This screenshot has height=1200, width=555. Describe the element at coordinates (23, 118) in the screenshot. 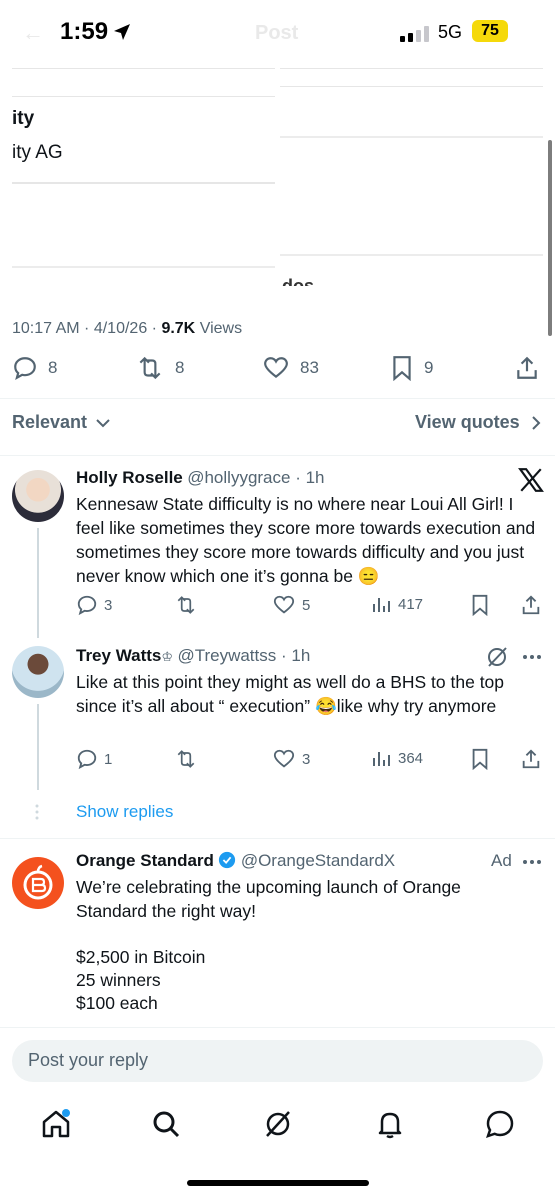

I see `media-text-1: ity` at that location.